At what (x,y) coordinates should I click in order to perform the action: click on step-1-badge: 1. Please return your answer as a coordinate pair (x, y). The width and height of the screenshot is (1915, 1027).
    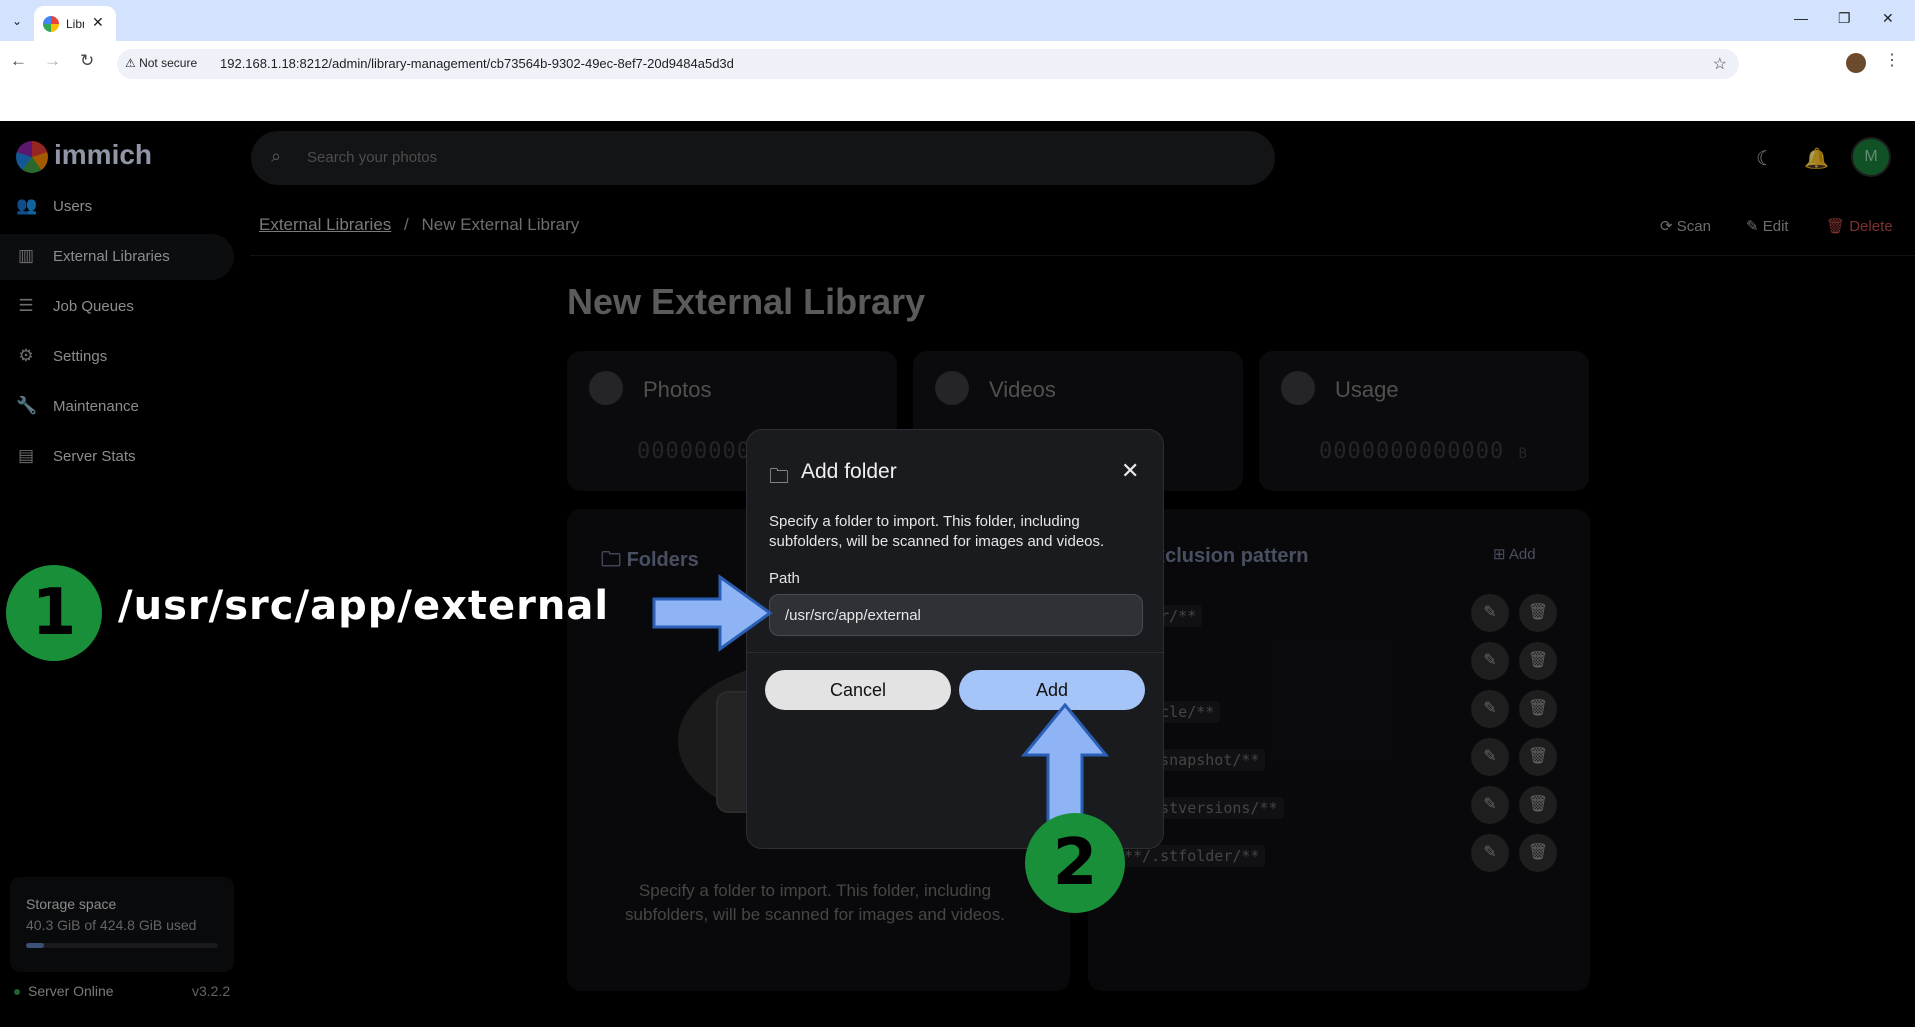
    Looking at the image, I should click on (54, 613).